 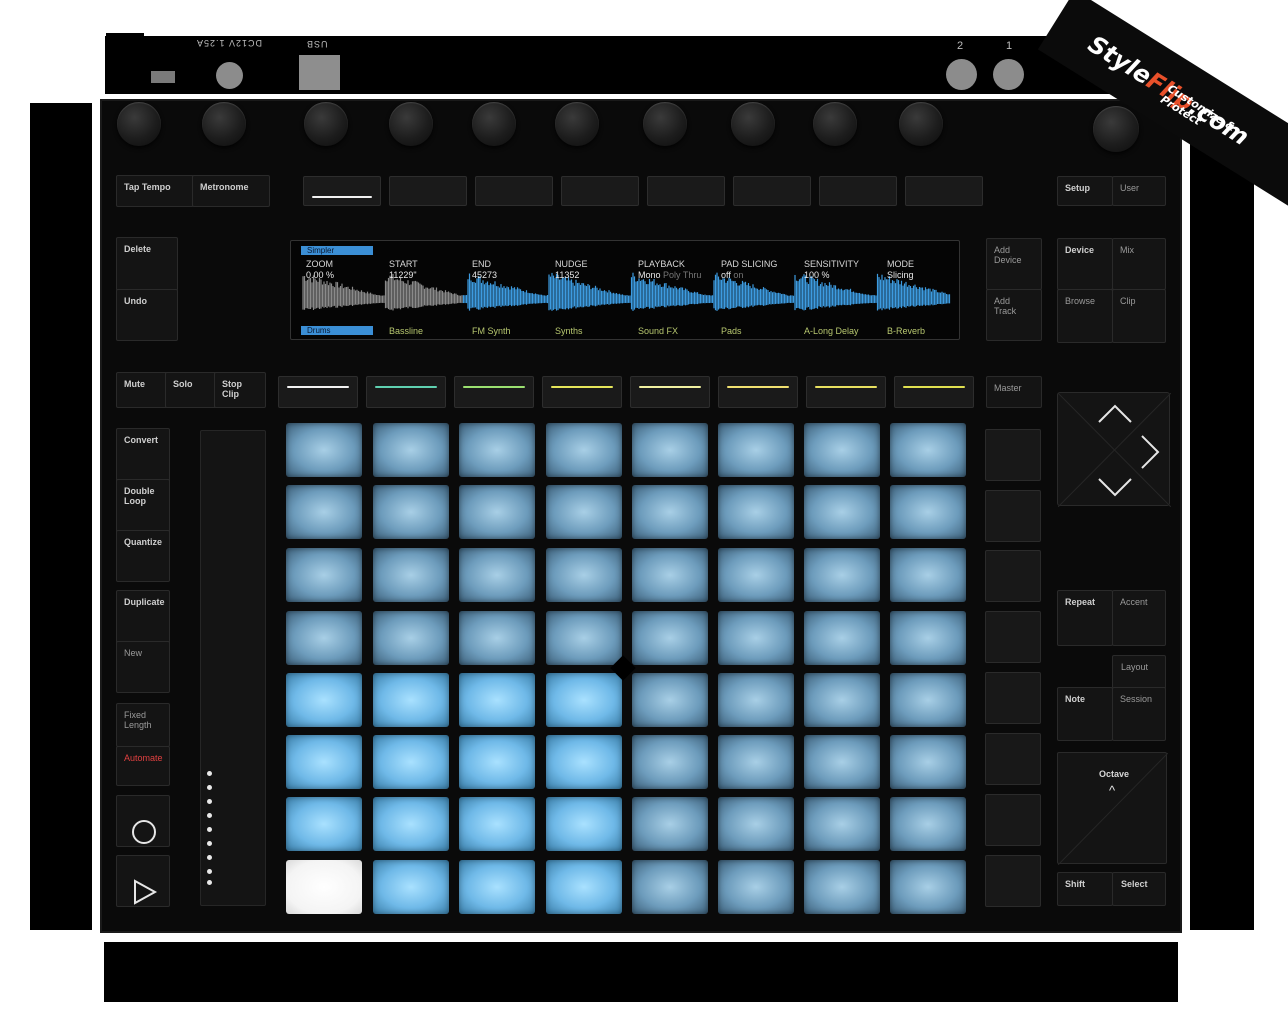 What do you see at coordinates (1139, 618) in the screenshot?
I see `accent-button: Accent` at bounding box center [1139, 618].